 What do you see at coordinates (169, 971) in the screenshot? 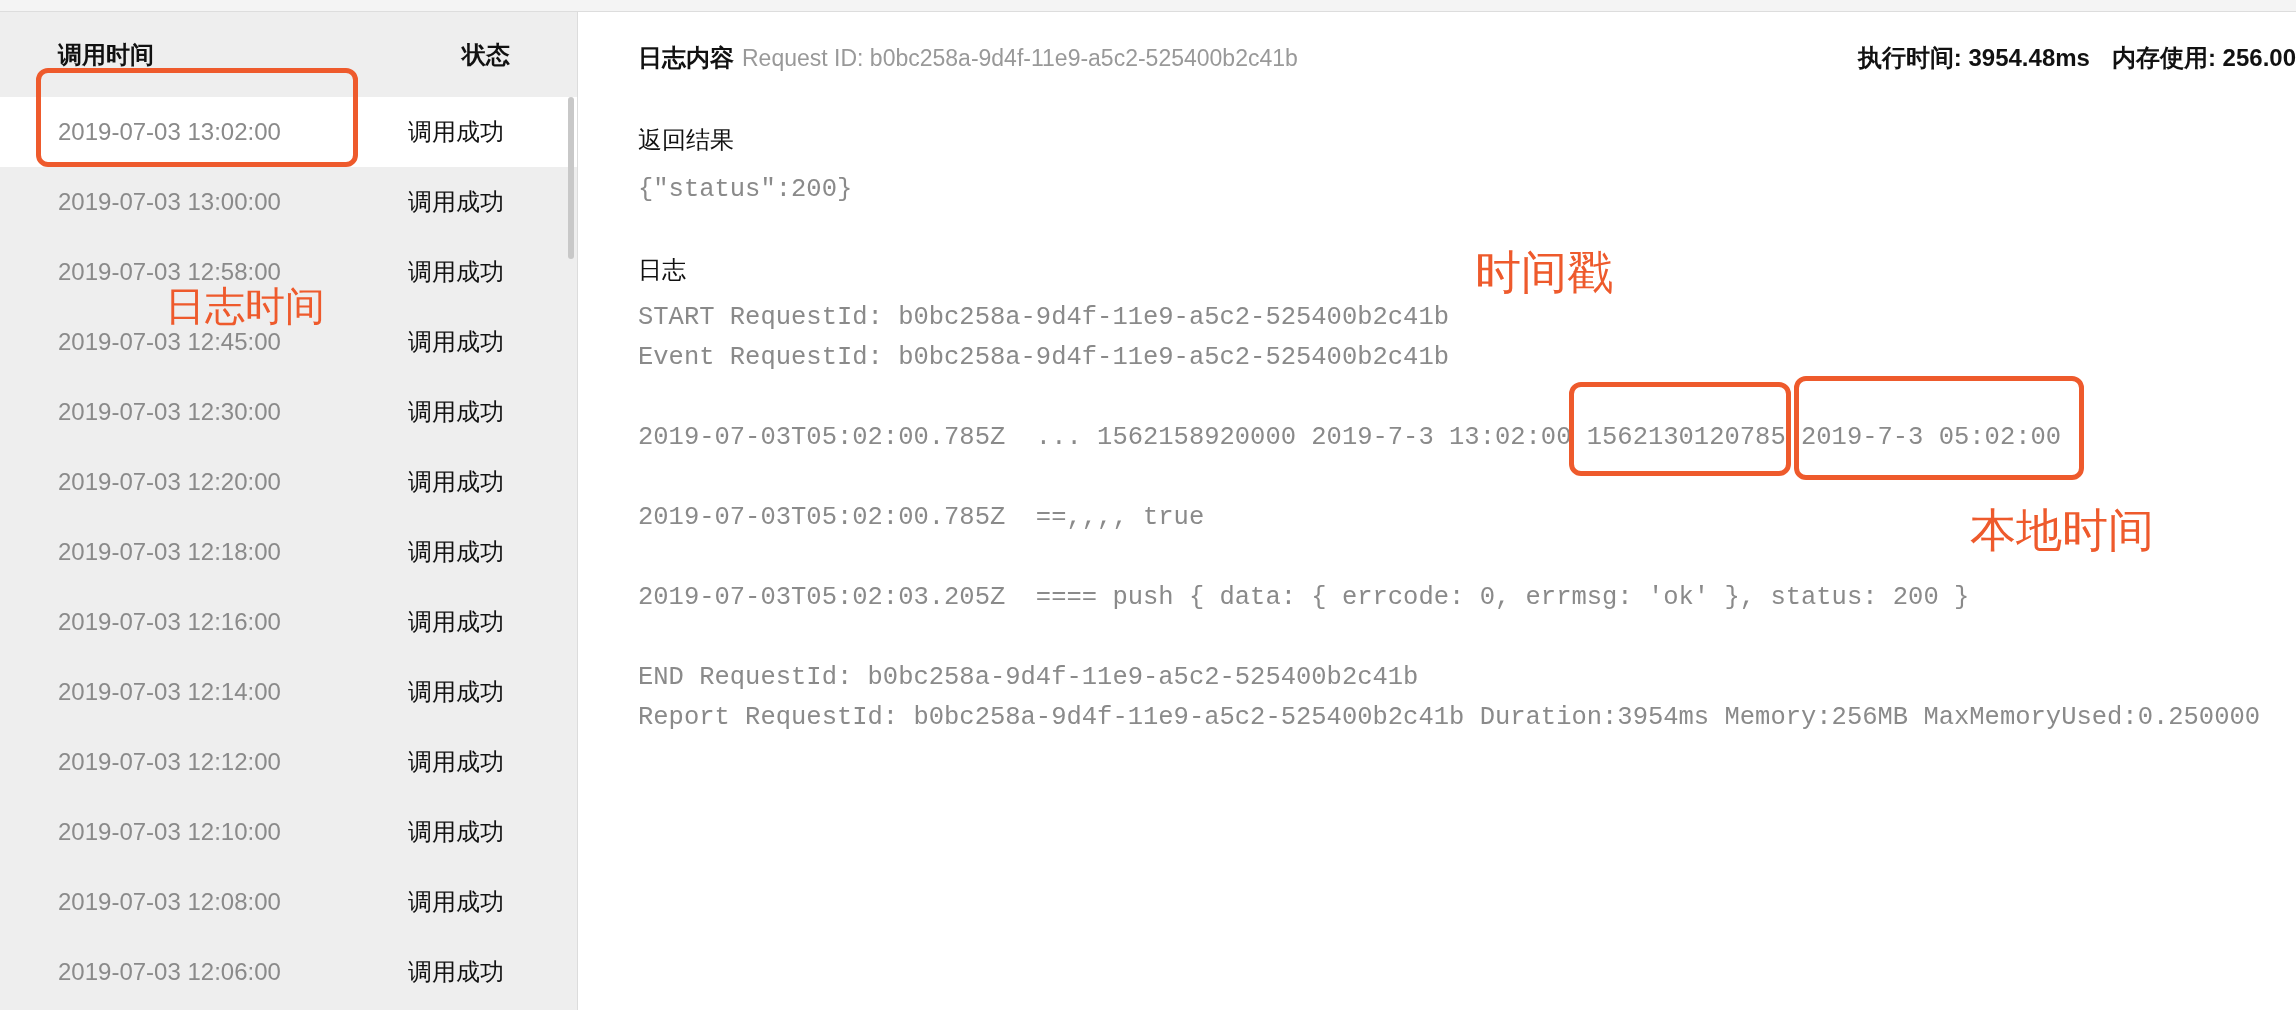
I see `invocation-time: 2019-07-03 12:06:00` at bounding box center [169, 971].